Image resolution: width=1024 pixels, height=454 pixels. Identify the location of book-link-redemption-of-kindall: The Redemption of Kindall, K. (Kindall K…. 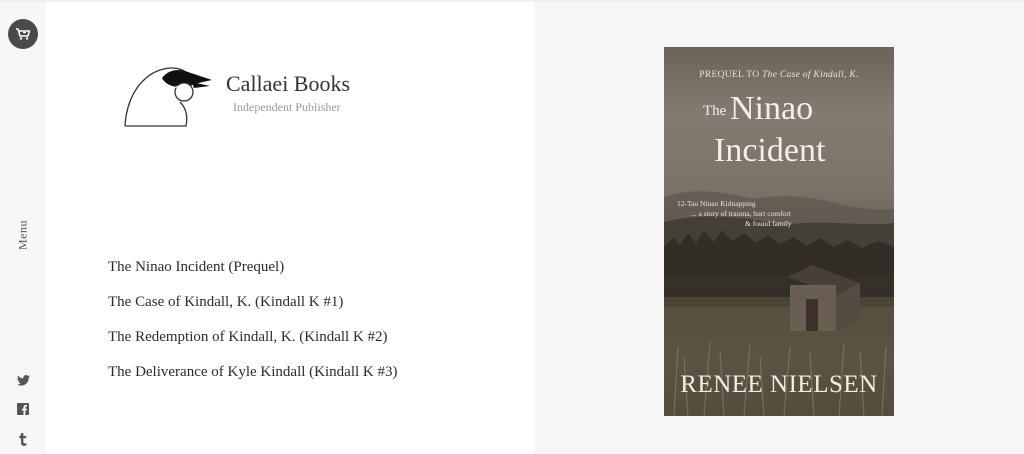
(252, 337).